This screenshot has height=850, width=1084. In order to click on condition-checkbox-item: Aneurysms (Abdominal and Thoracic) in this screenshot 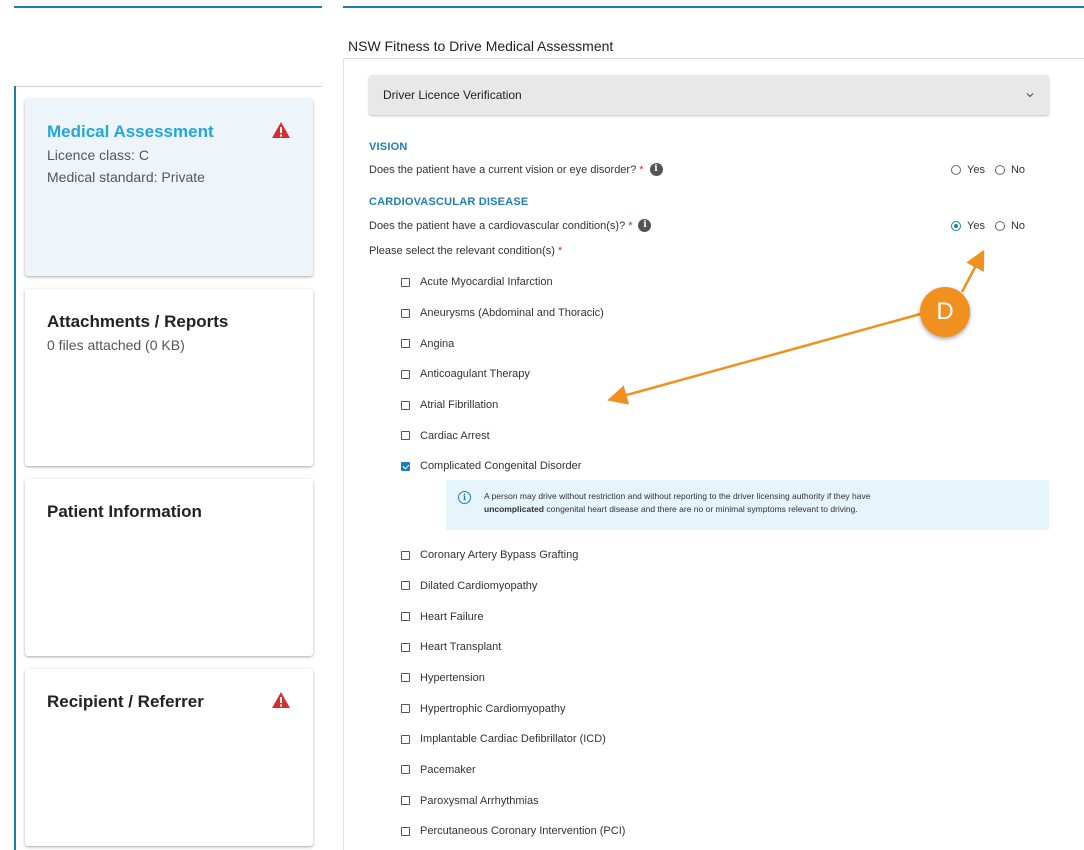, I will do `click(741, 313)`.